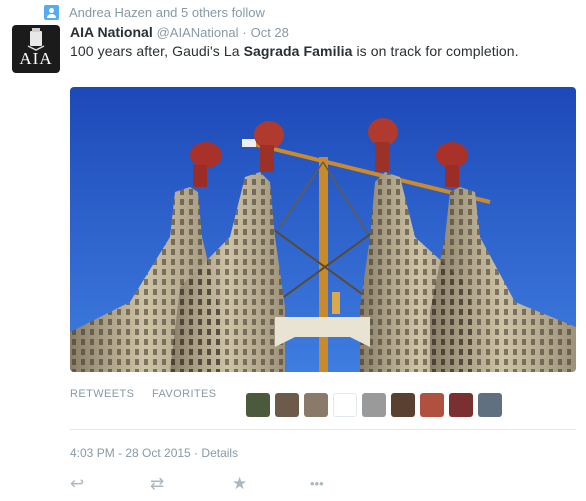 The height and width of the screenshot is (501, 586). What do you see at coordinates (102, 394) in the screenshot?
I see `retweets-label: RETWEETS` at bounding box center [102, 394].